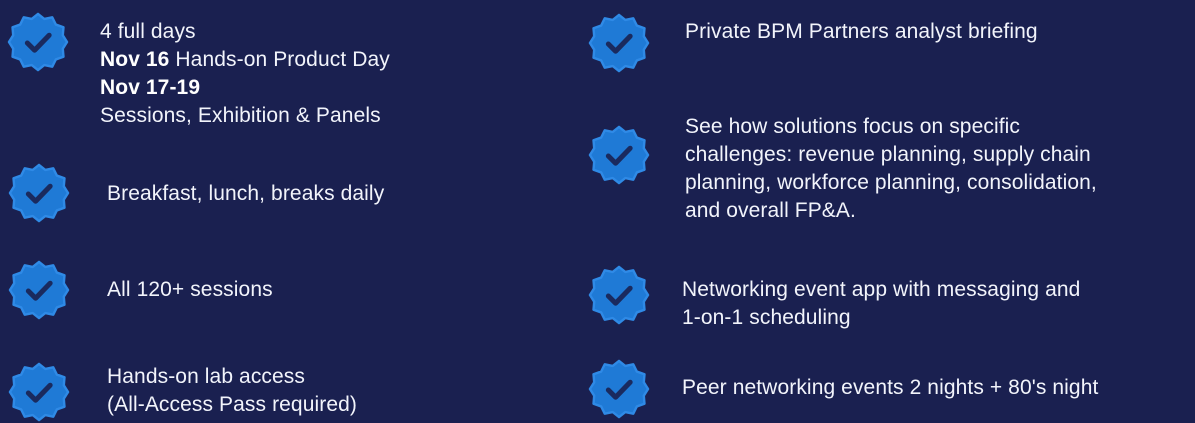 Image resolution: width=1195 pixels, height=423 pixels. What do you see at coordinates (135, 59) in the screenshot?
I see `product-day-date: Nov 16` at bounding box center [135, 59].